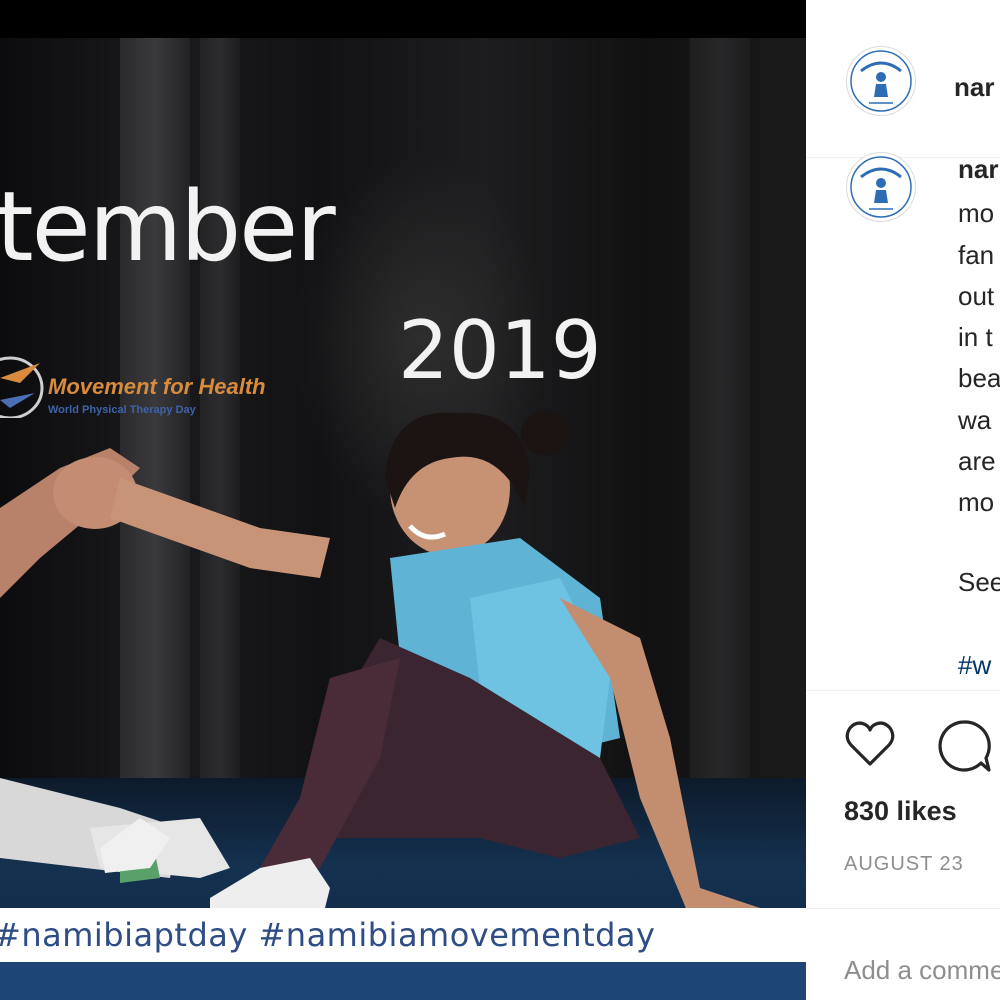 The height and width of the screenshot is (1000, 1000). I want to click on caption-line: out, so click(976, 296).